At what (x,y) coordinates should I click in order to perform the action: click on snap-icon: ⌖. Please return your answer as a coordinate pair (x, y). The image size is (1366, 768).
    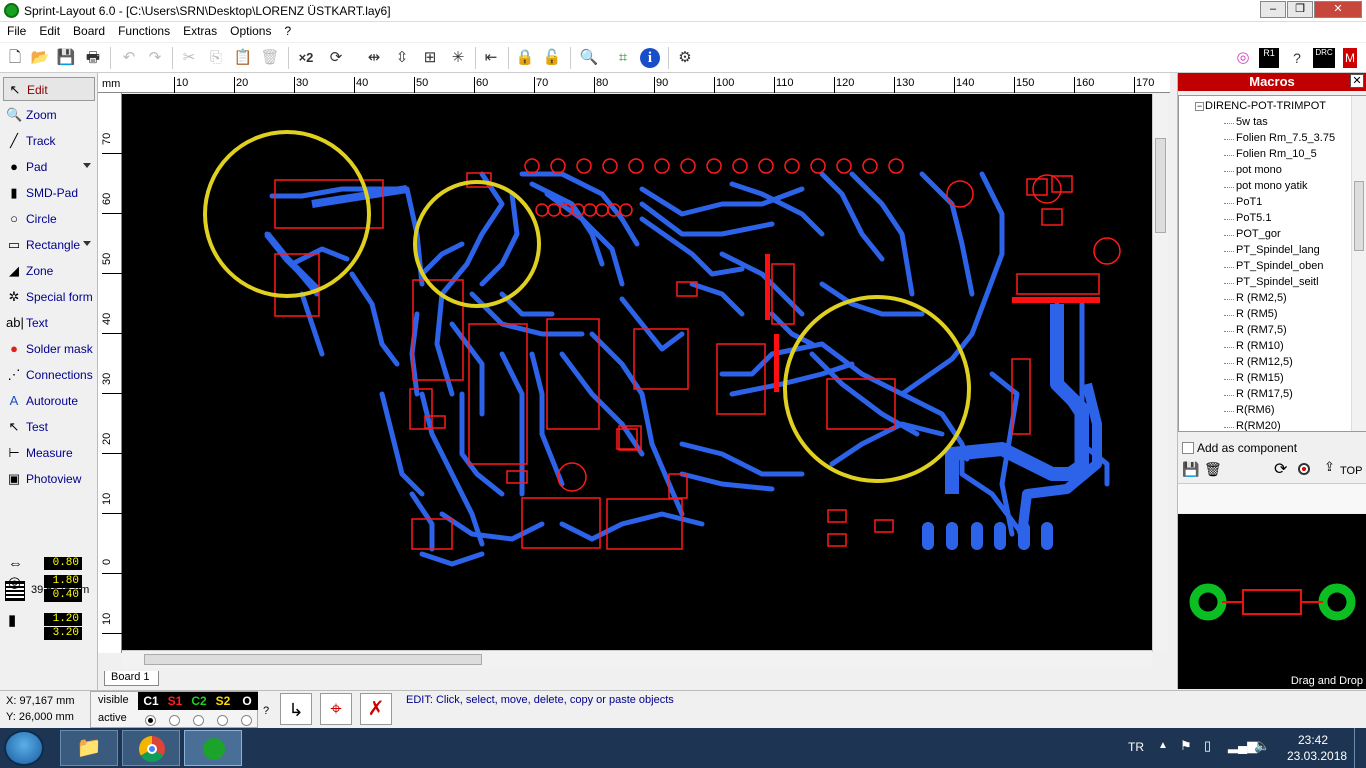
    Looking at the image, I should click on (336, 709).